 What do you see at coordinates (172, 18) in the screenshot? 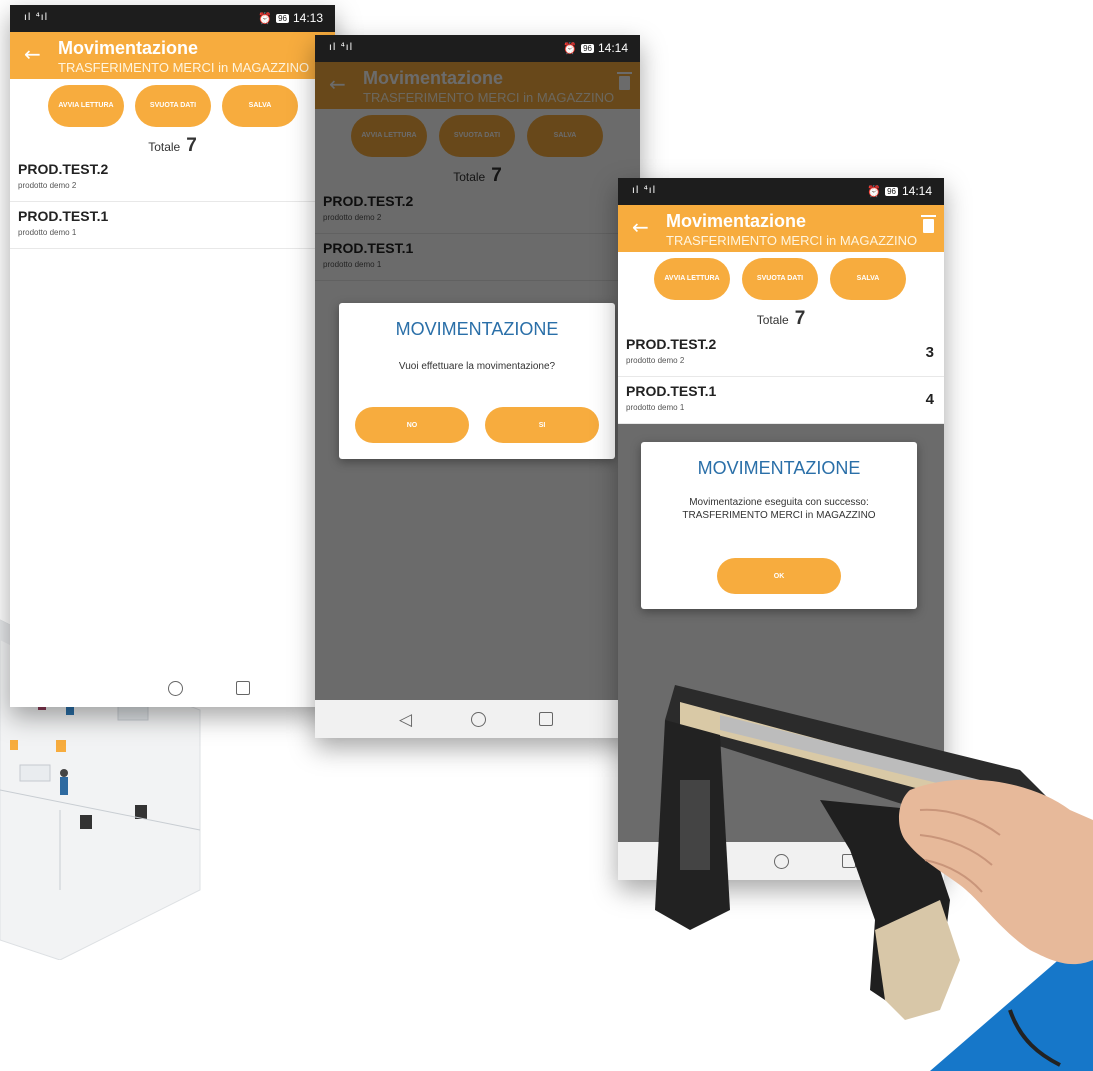
I see `status-bar: ıl ⁴ıl ⏰ 96 14:13` at bounding box center [172, 18].